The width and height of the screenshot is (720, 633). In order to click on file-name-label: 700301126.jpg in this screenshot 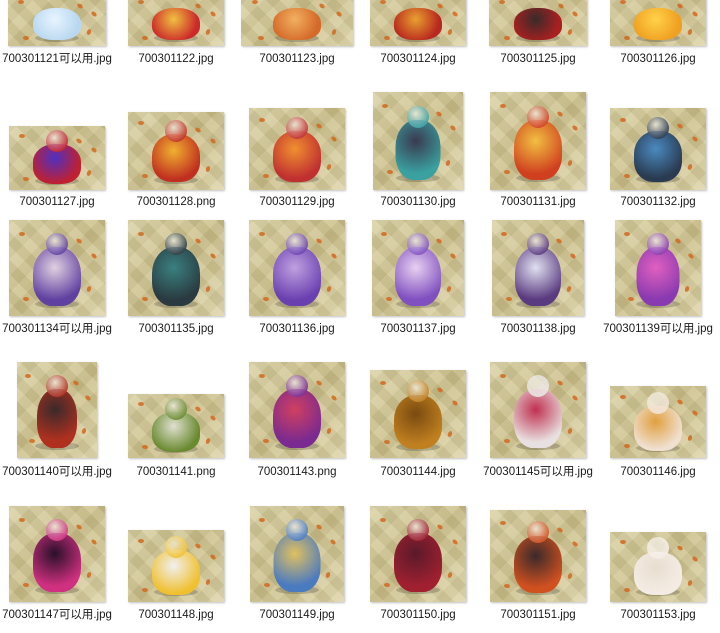, I will do `click(658, 59)`.